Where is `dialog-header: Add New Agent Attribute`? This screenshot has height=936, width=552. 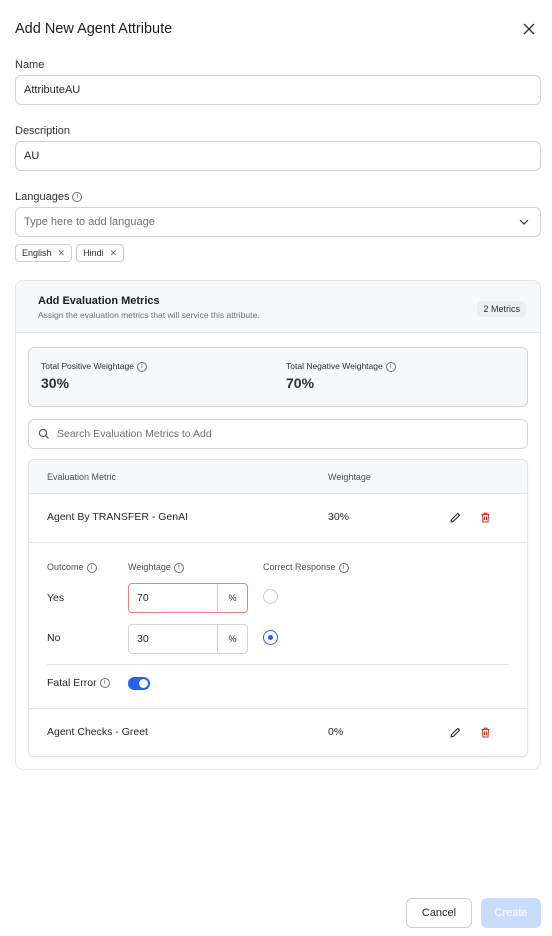 dialog-header: Add New Agent Attribute is located at coordinates (277, 29).